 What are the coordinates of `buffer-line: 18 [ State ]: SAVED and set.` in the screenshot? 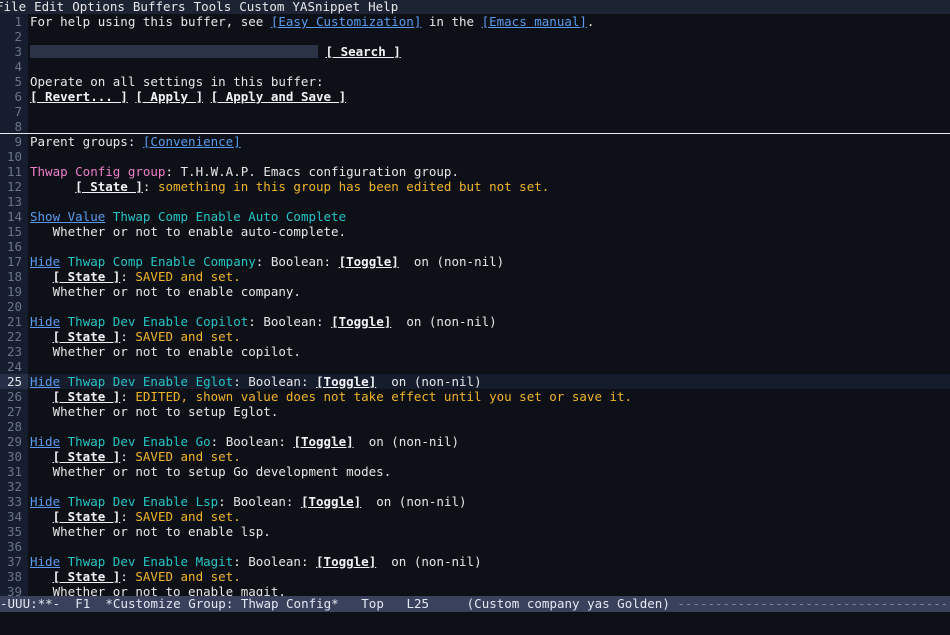 It's located at (475, 276).